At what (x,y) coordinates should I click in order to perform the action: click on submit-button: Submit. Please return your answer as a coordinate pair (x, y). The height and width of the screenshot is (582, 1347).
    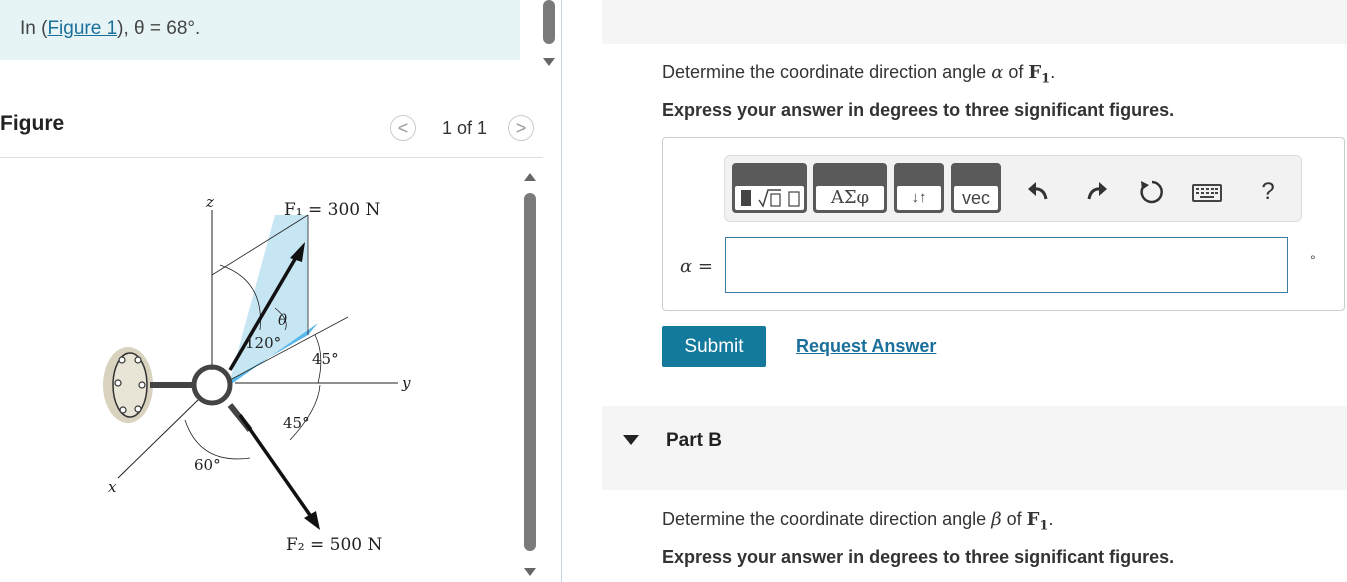
    Looking at the image, I should click on (714, 346).